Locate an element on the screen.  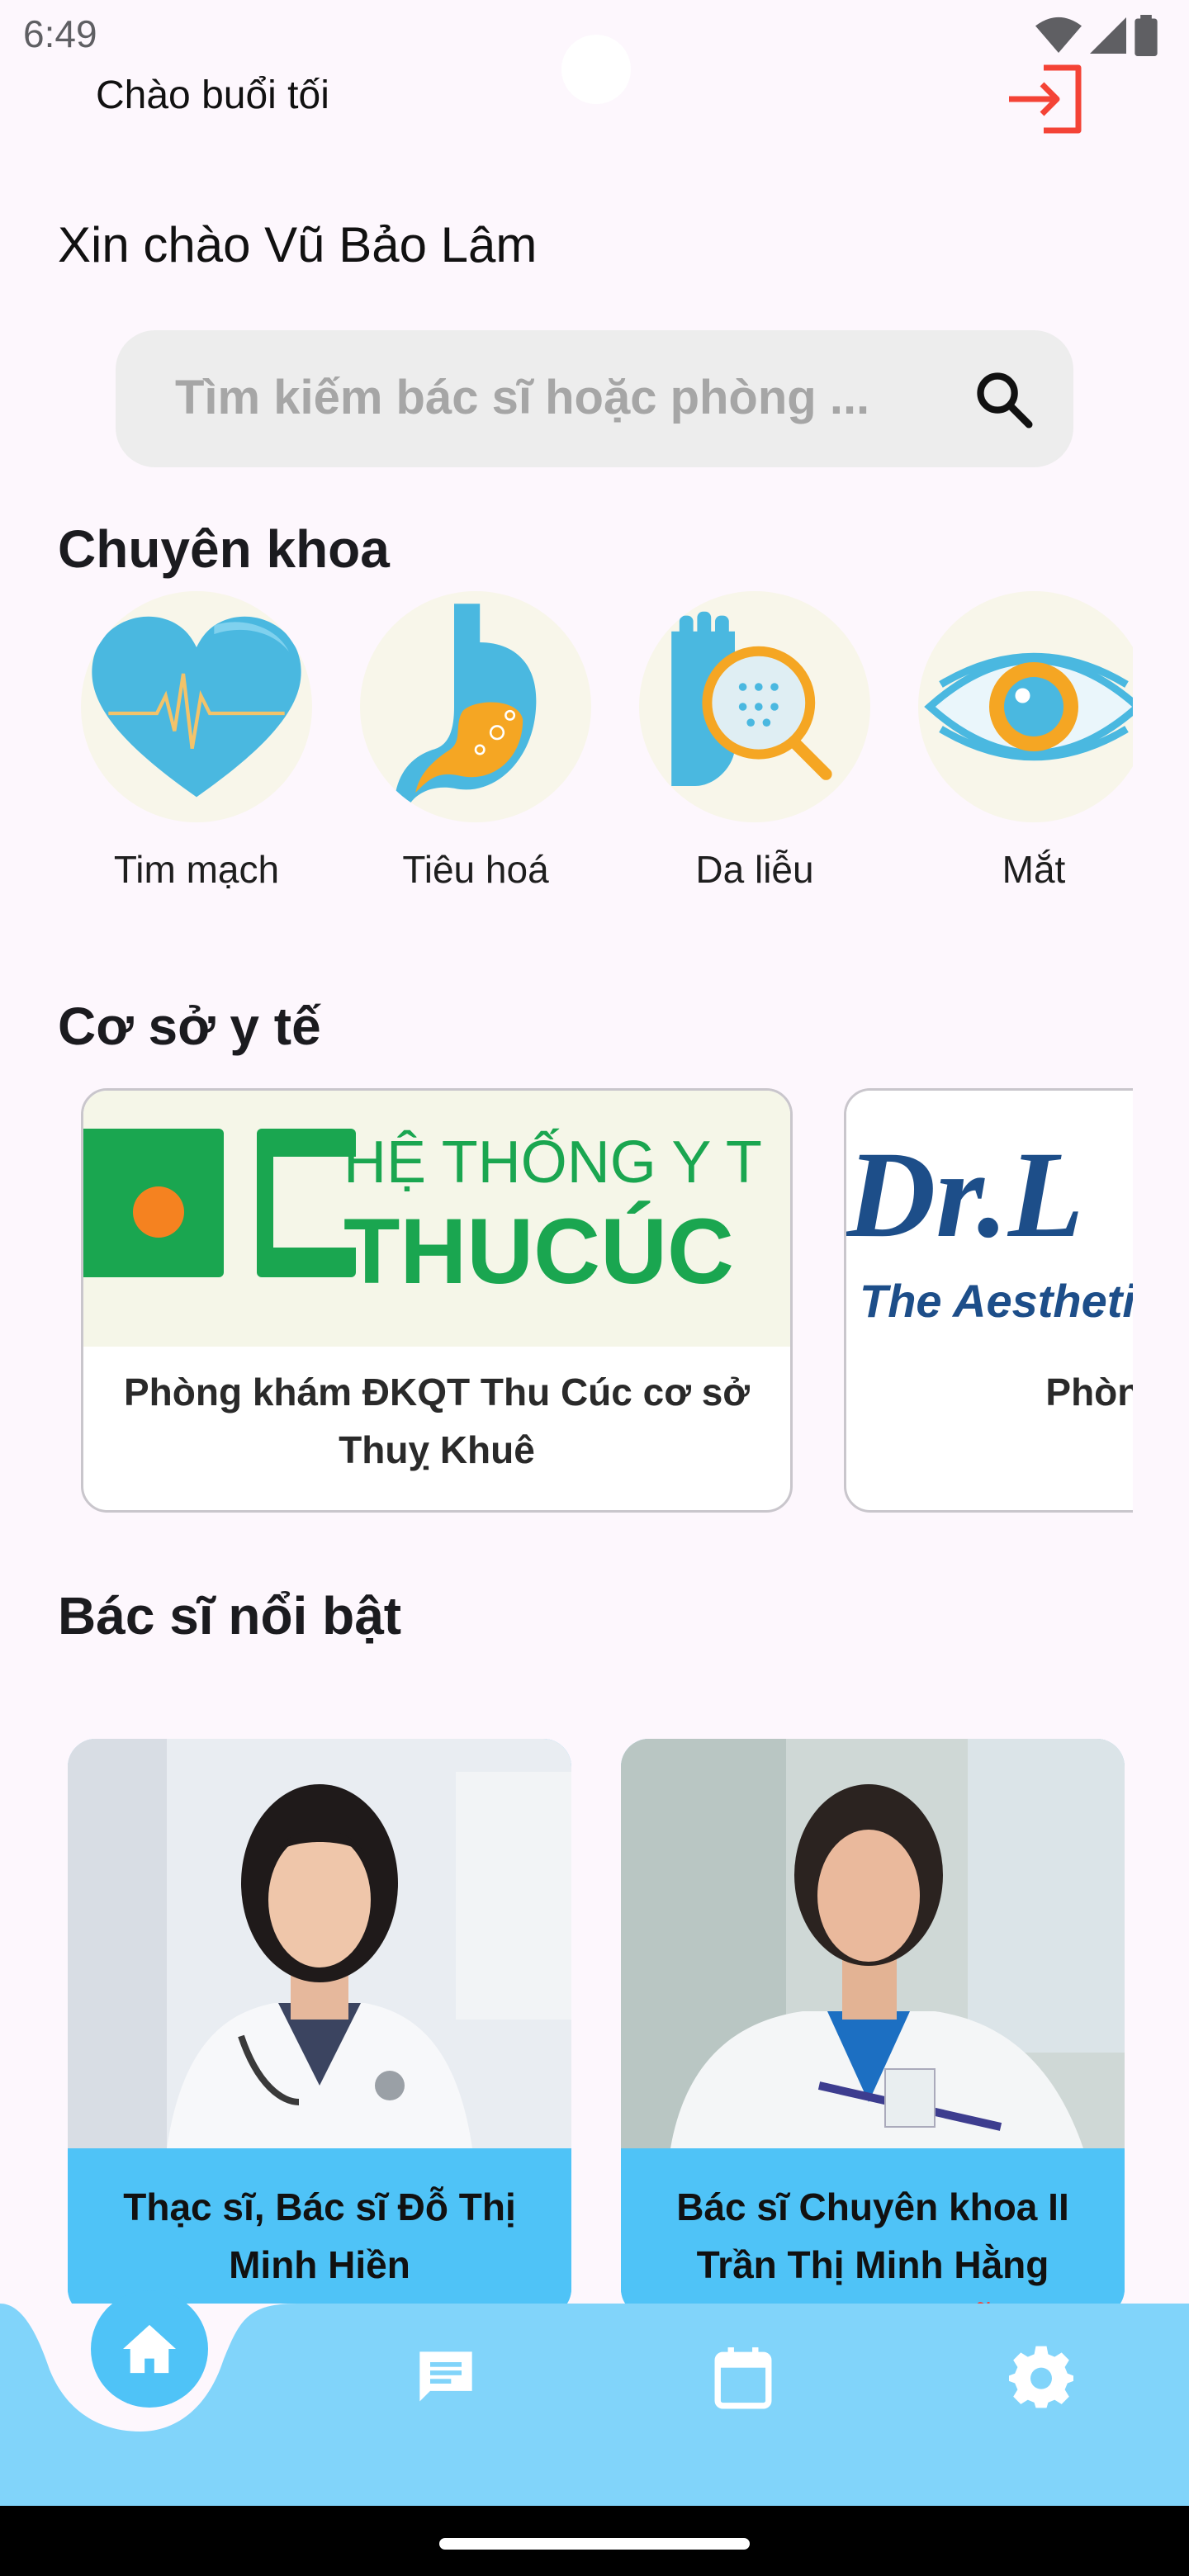
home-icon is located at coordinates (149, 2349).